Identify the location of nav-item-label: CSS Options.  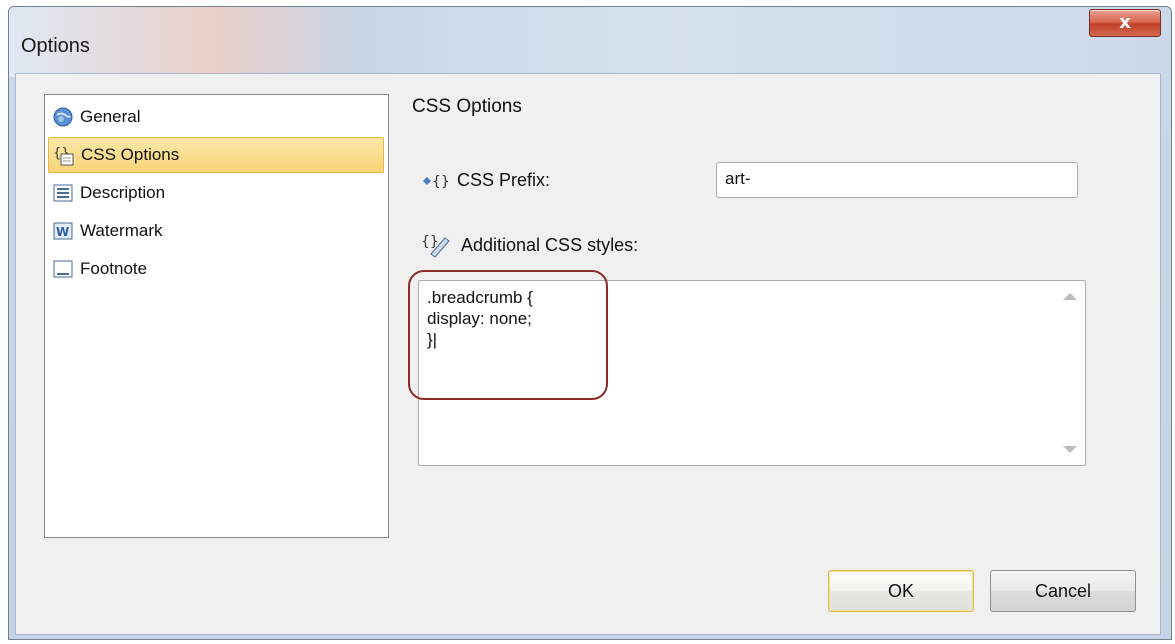
(130, 154).